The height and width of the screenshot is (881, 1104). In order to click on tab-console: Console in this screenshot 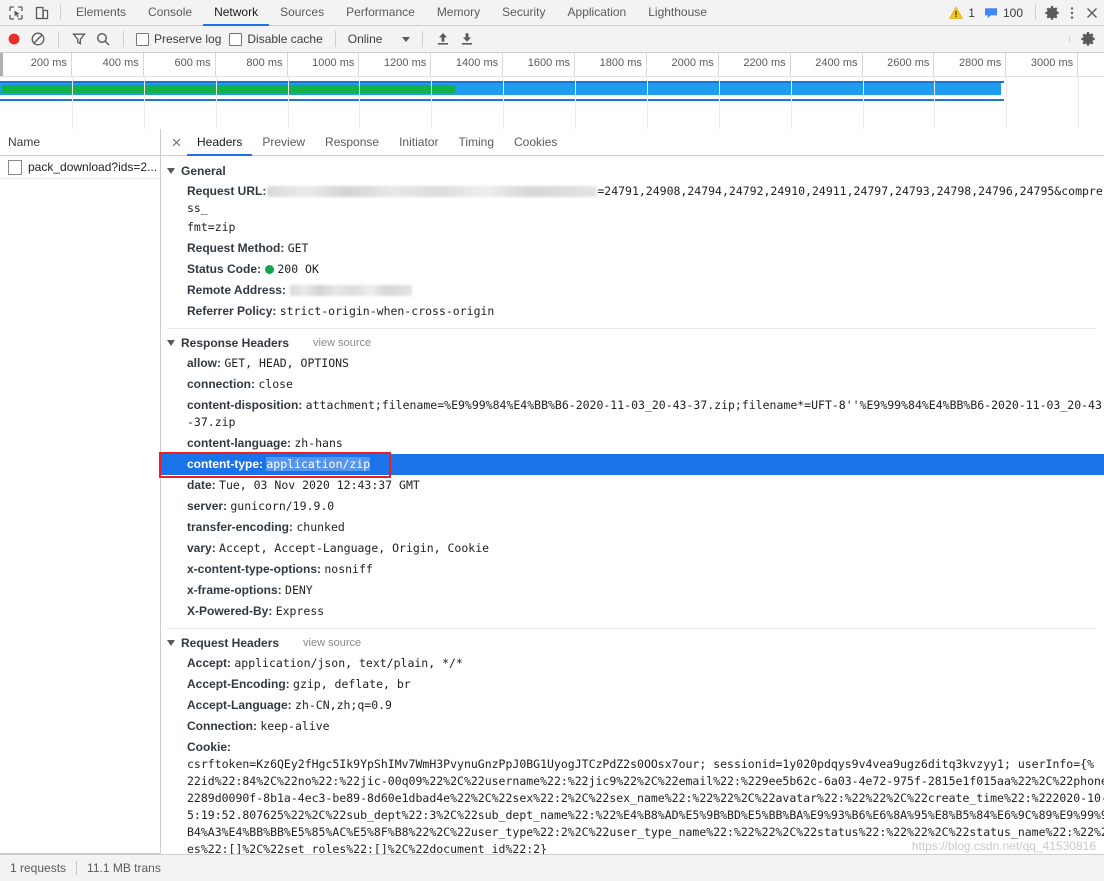, I will do `click(170, 13)`.